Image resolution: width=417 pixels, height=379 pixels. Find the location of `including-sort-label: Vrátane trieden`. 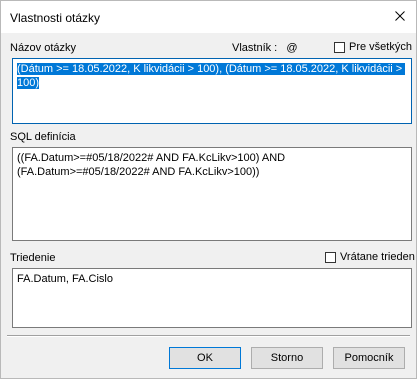

including-sort-label: Vrátane trieden is located at coordinates (377, 257).